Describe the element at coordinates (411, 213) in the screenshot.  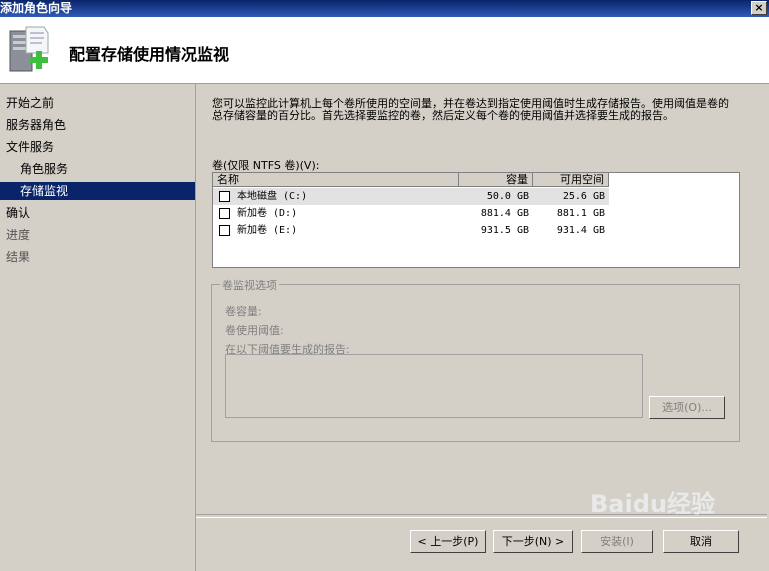
I see `table-row: 新加卷 (D:) 881.4 GB 881.1 GB` at that location.